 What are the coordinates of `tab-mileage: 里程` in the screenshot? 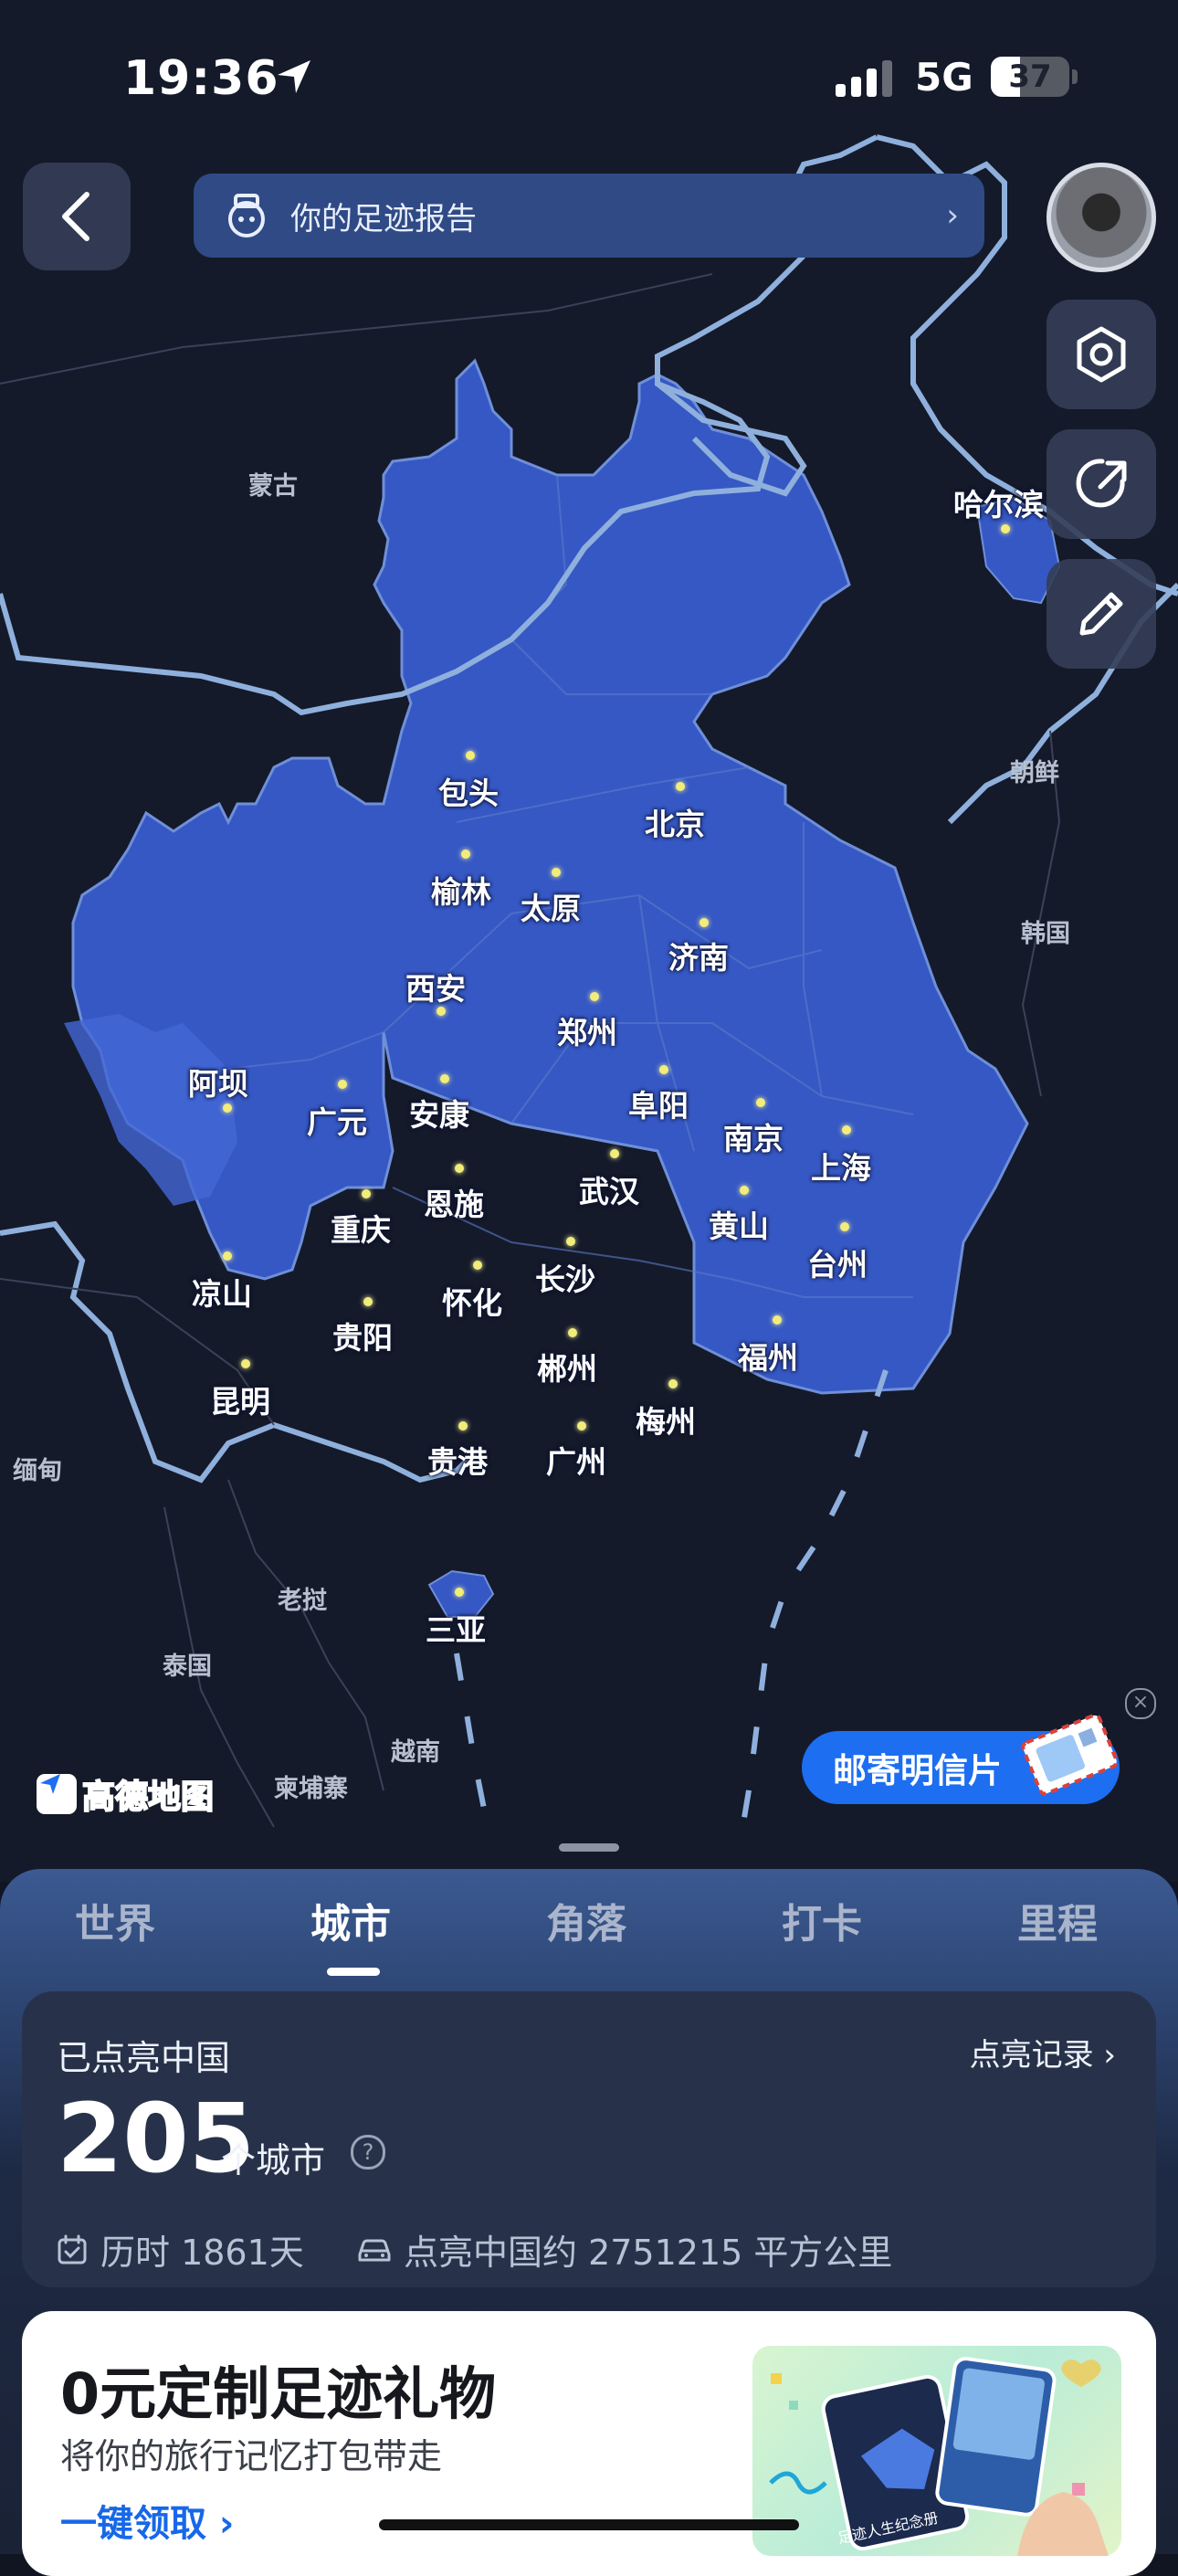 It's located at (1057, 1920).